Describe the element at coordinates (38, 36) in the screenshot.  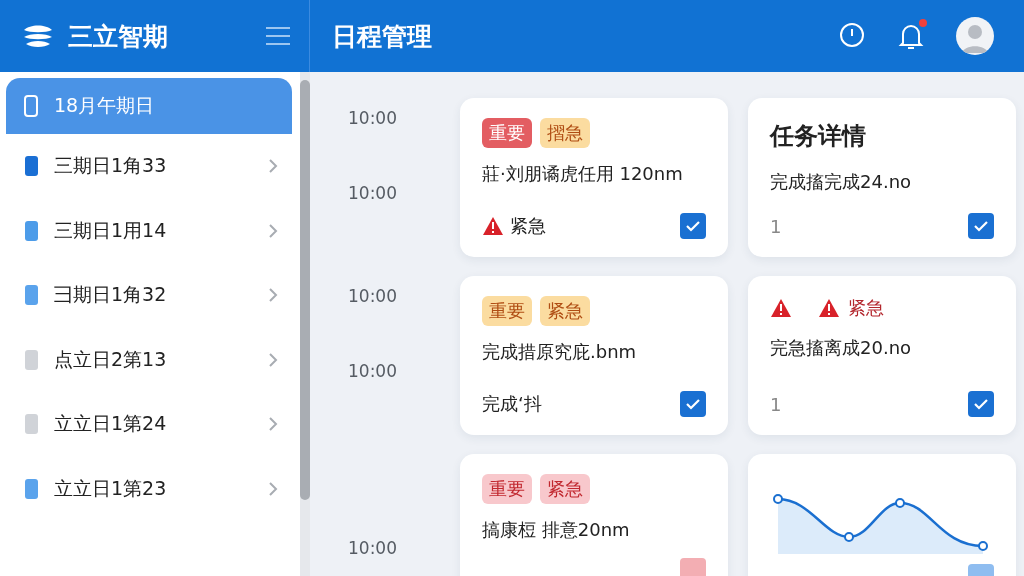
I see `logo-icon` at that location.